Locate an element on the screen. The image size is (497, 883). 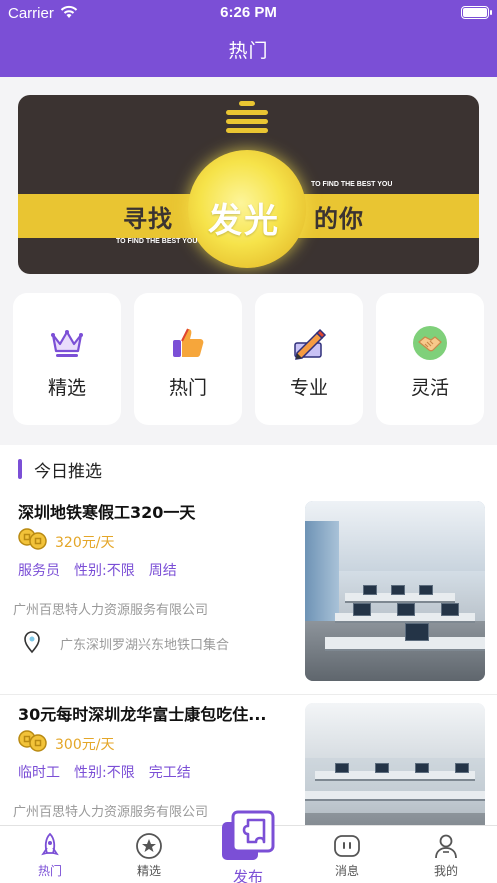
category-card-professional: 专业 is located at coordinates (309, 359).